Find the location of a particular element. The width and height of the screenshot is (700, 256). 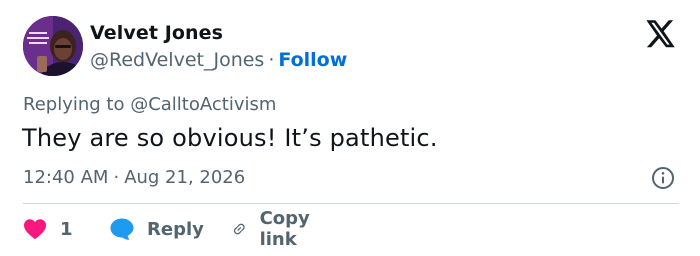

x-logo-icon is located at coordinates (661, 34).